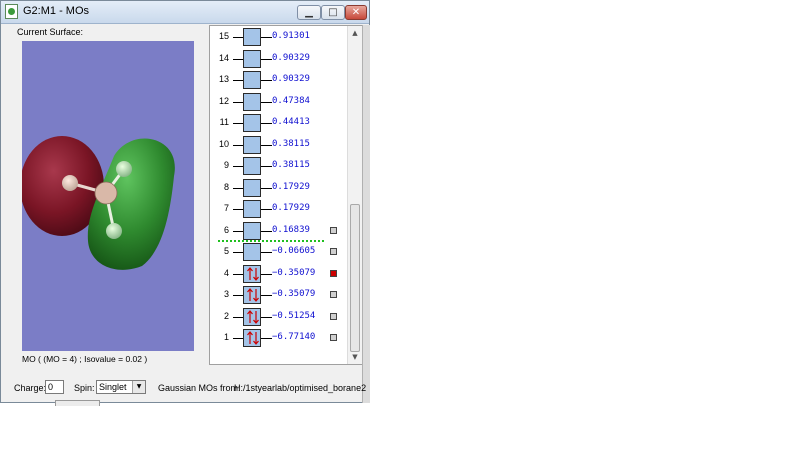  I want to click on charge-field: 0, so click(54, 387).